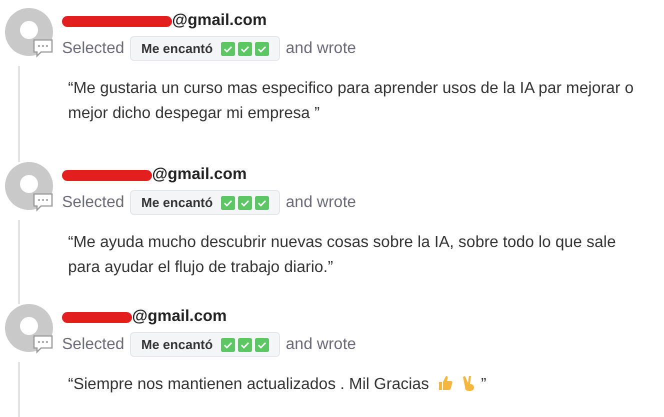  I want to click on comment-text: “Me gustaria un curso mas especifico para aprender usos de la IA par mejorar o mejor dicho despegar mi empresa ”, so click(351, 101).